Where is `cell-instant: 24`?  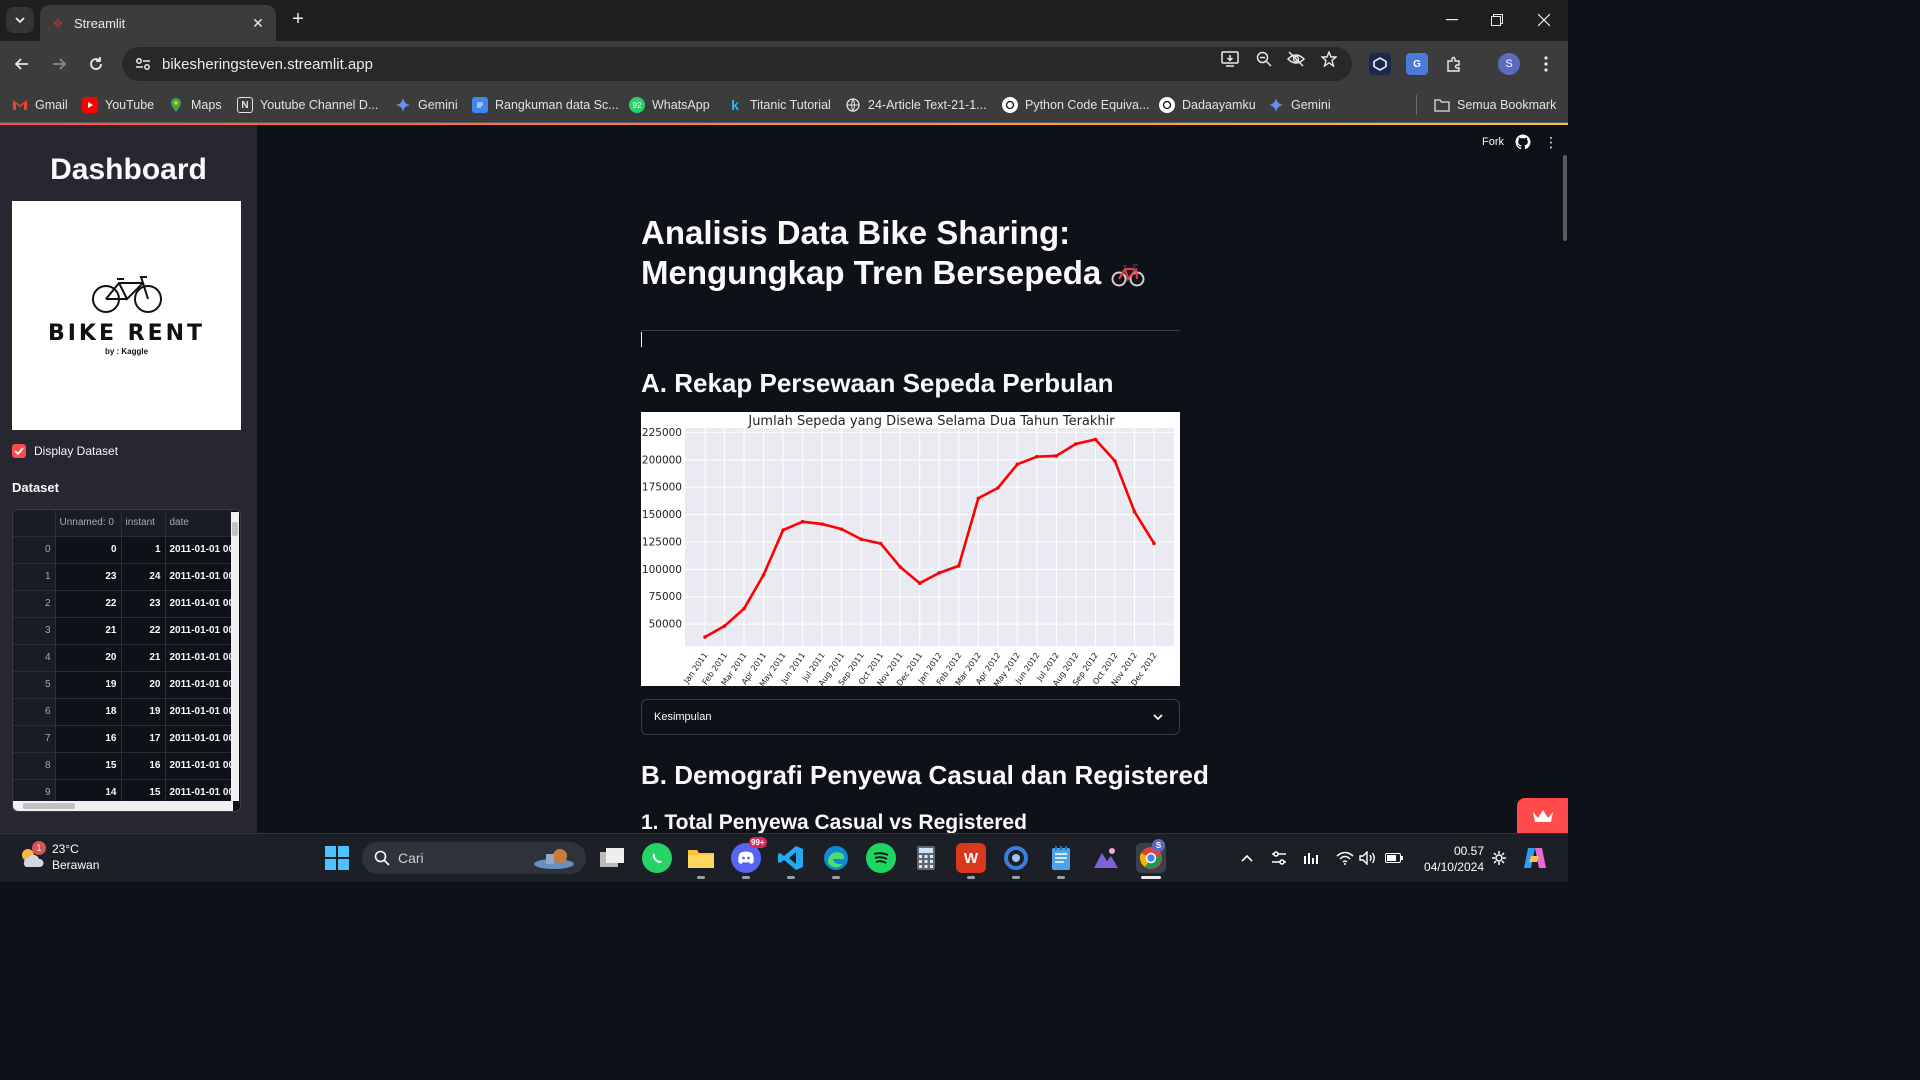
cell-instant: 24 is located at coordinates (143, 577).